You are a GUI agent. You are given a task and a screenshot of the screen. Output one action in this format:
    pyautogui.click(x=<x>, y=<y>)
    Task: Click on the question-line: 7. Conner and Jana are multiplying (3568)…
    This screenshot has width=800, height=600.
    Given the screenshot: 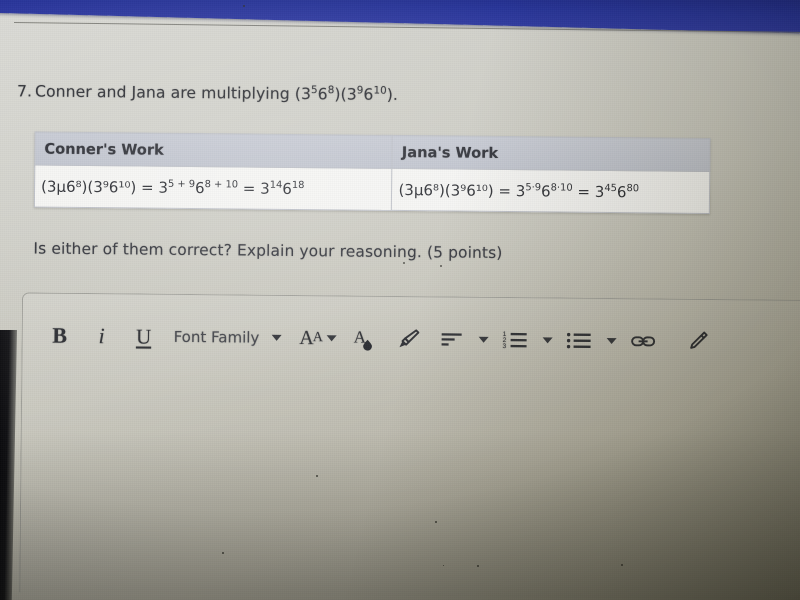 What is the action you would take?
    pyautogui.click(x=337, y=94)
    